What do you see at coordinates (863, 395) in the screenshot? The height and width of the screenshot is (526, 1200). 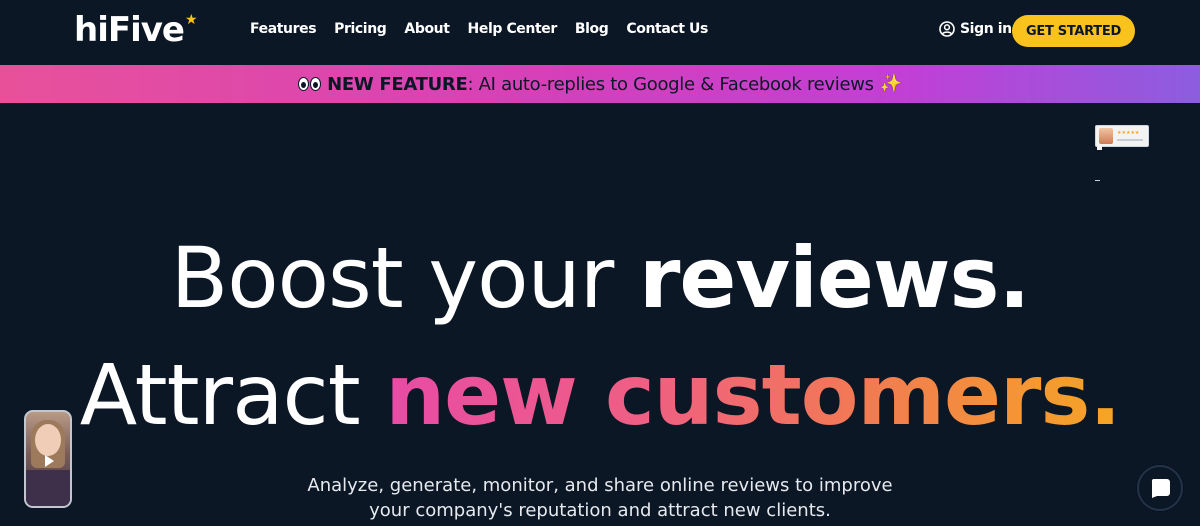 I see `hero-customers-word: customers.` at bounding box center [863, 395].